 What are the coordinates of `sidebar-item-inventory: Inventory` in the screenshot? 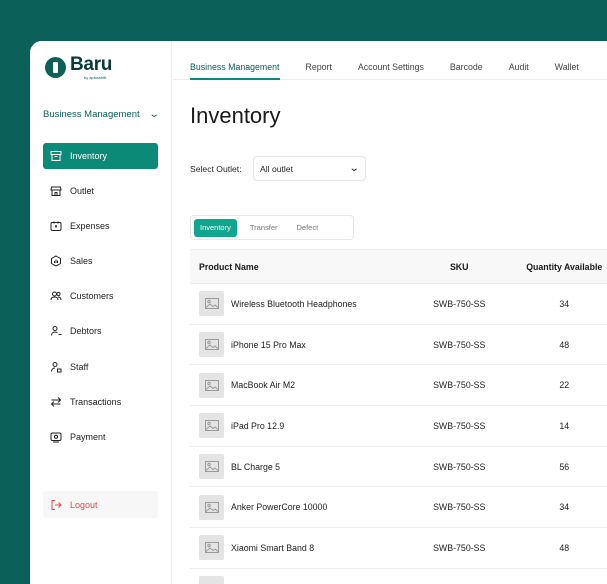 It's located at (100, 156).